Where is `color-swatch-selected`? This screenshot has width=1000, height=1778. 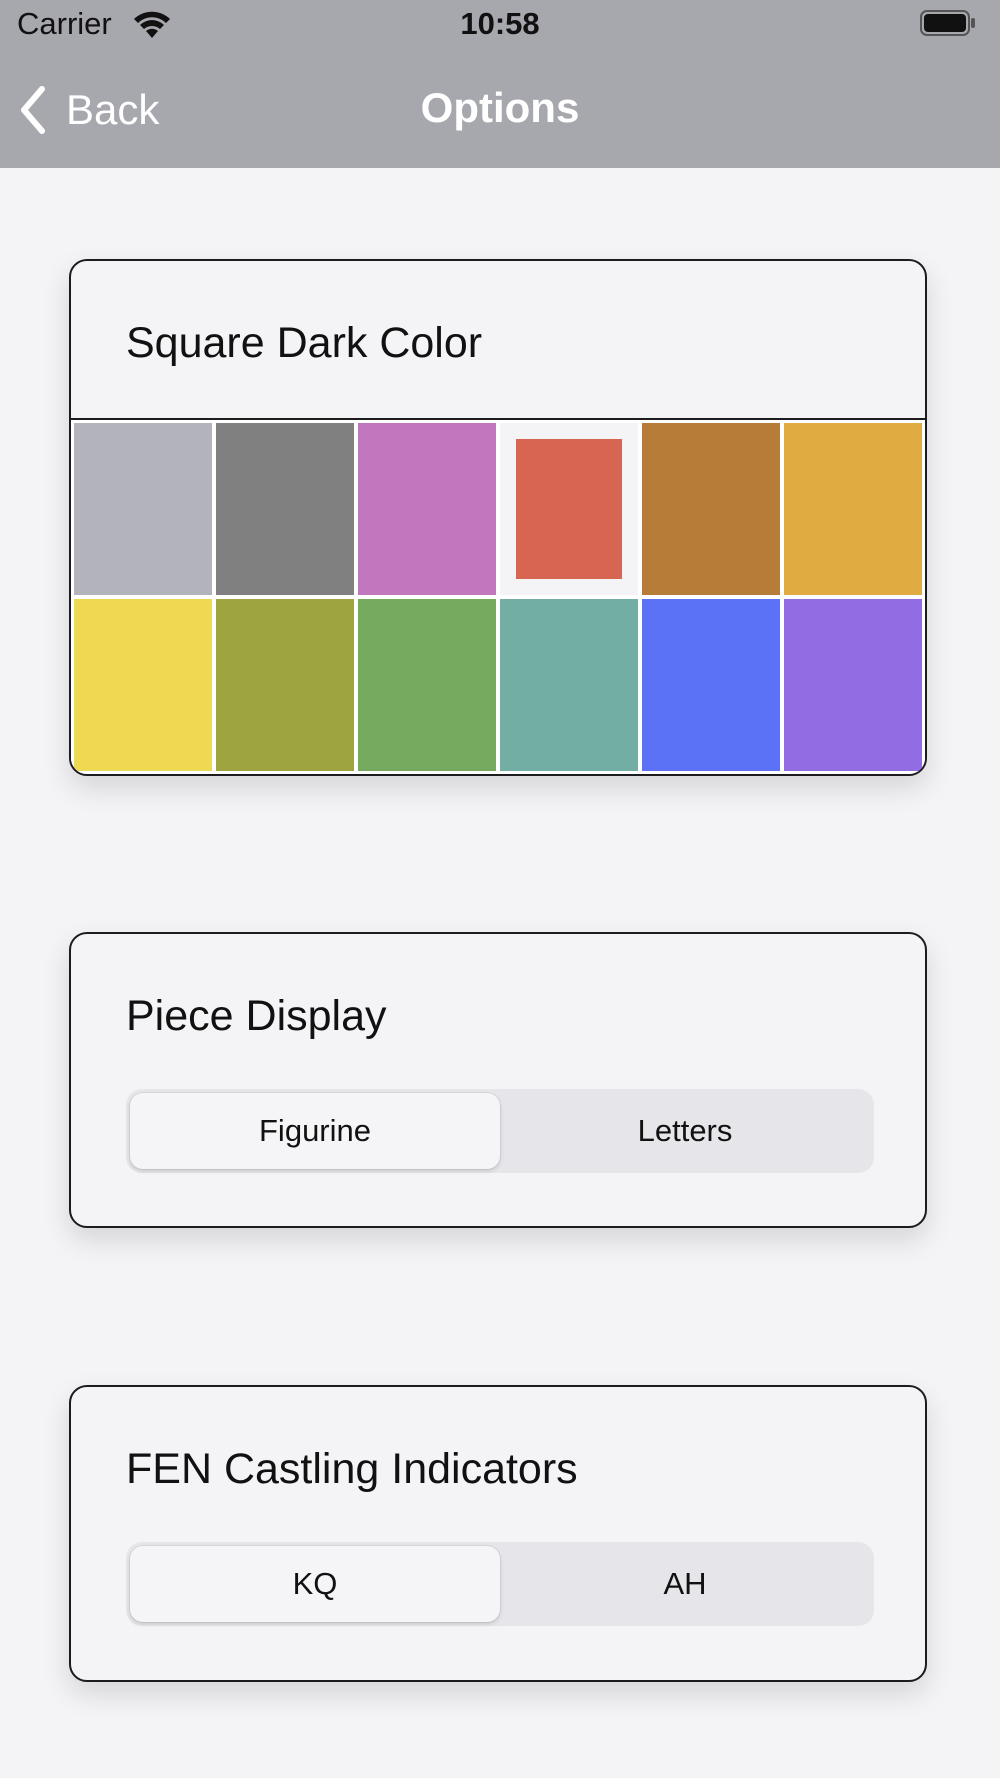
color-swatch-selected is located at coordinates (569, 509).